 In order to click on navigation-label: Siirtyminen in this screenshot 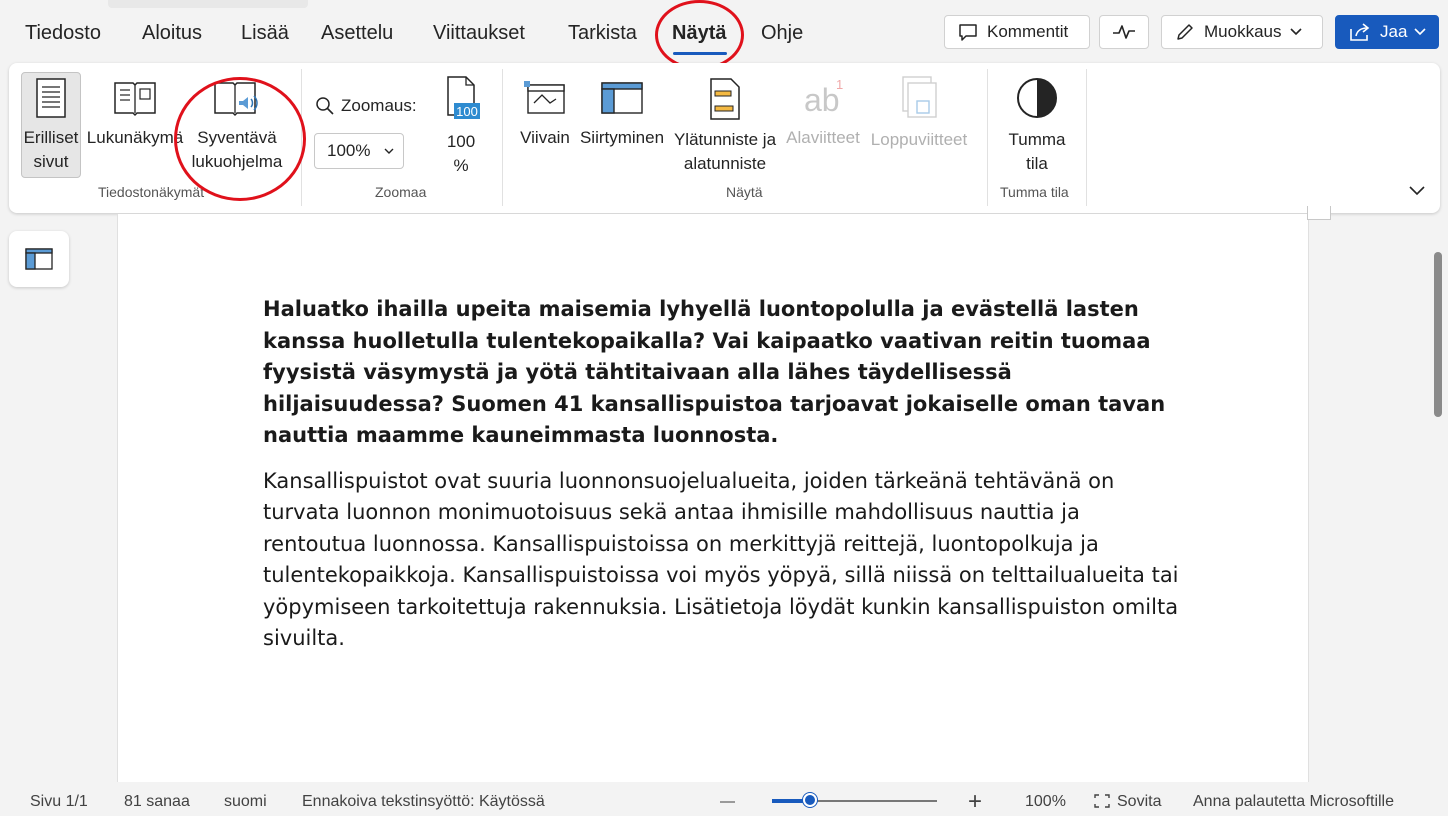, I will do `click(622, 137)`.